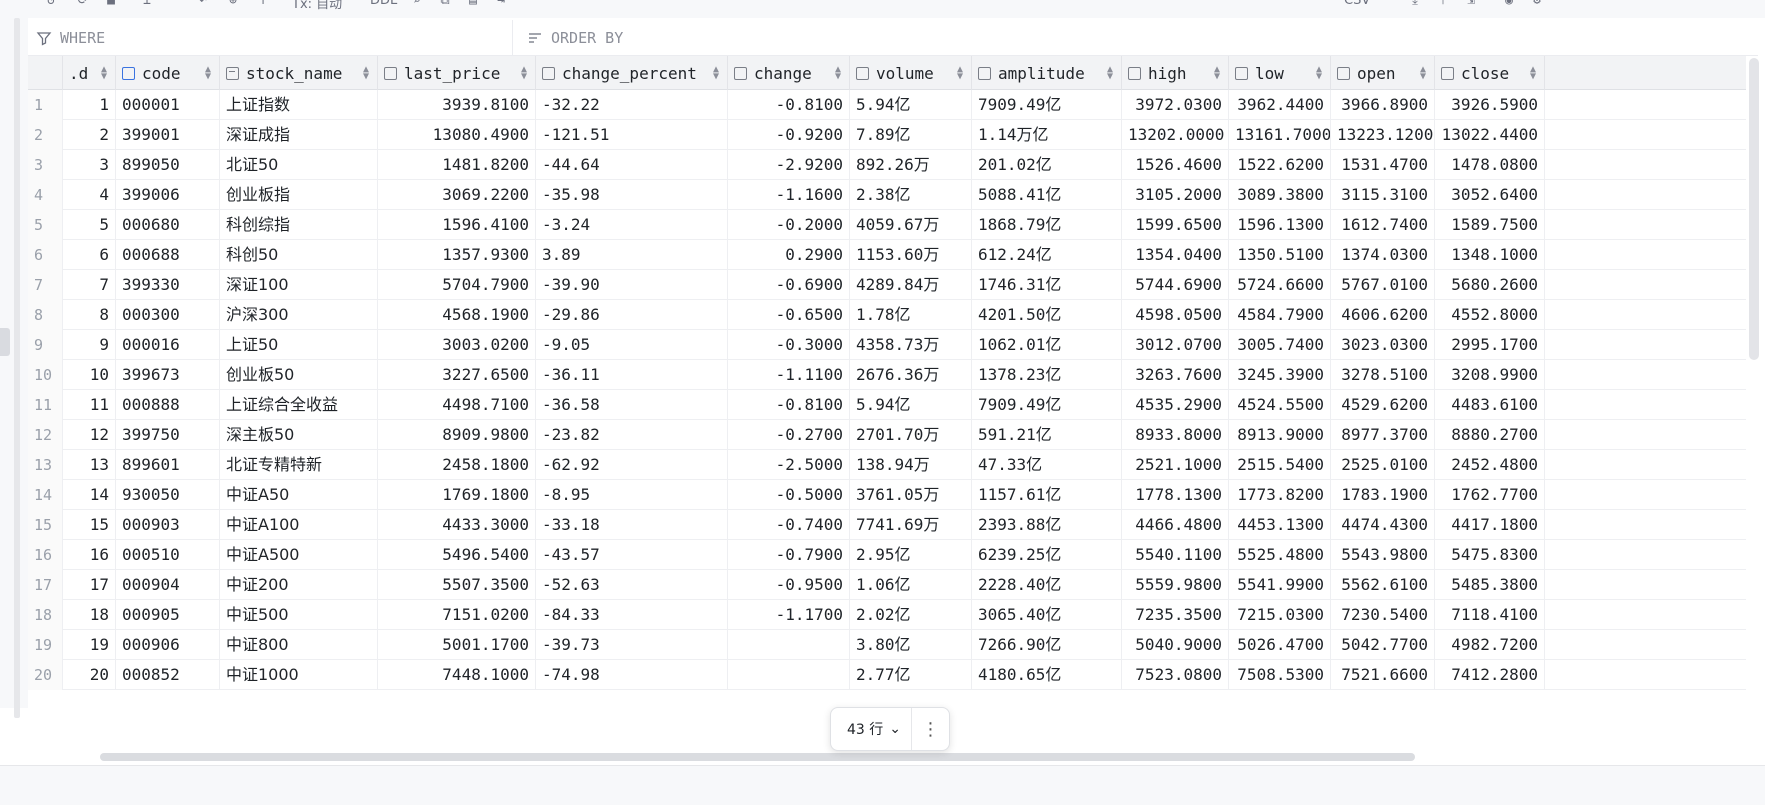  I want to click on cell-open: 5543.9800, so click(1383, 555).